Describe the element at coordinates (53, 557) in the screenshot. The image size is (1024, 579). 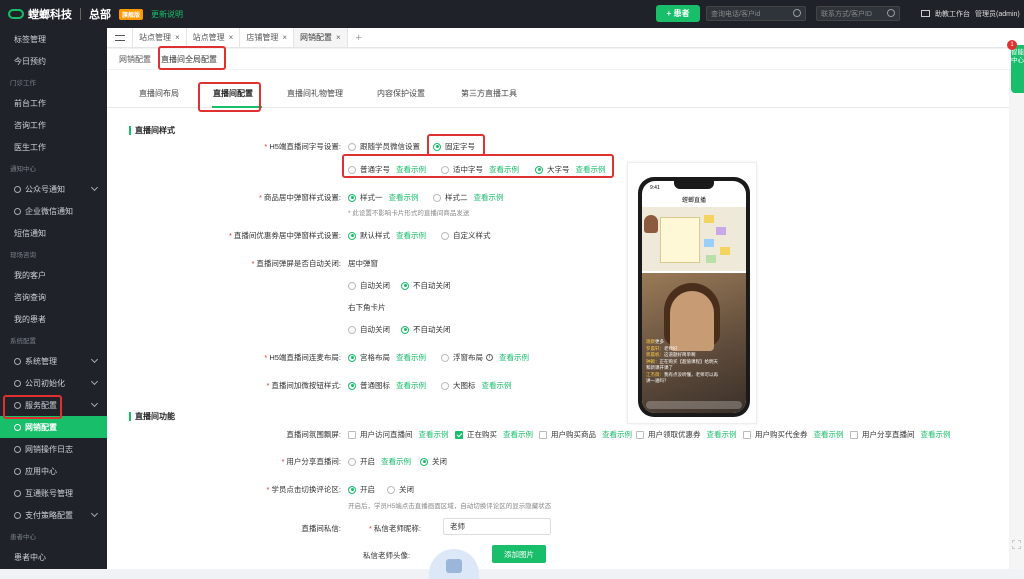
I see `sidebar-item: 患者中心` at that location.